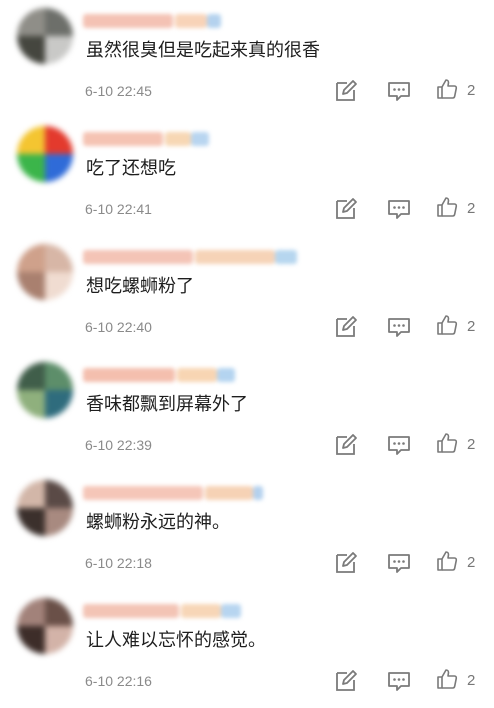 This screenshot has width=494, height=708. What do you see at coordinates (118, 681) in the screenshot?
I see `comment-time: 6-10 22:16` at bounding box center [118, 681].